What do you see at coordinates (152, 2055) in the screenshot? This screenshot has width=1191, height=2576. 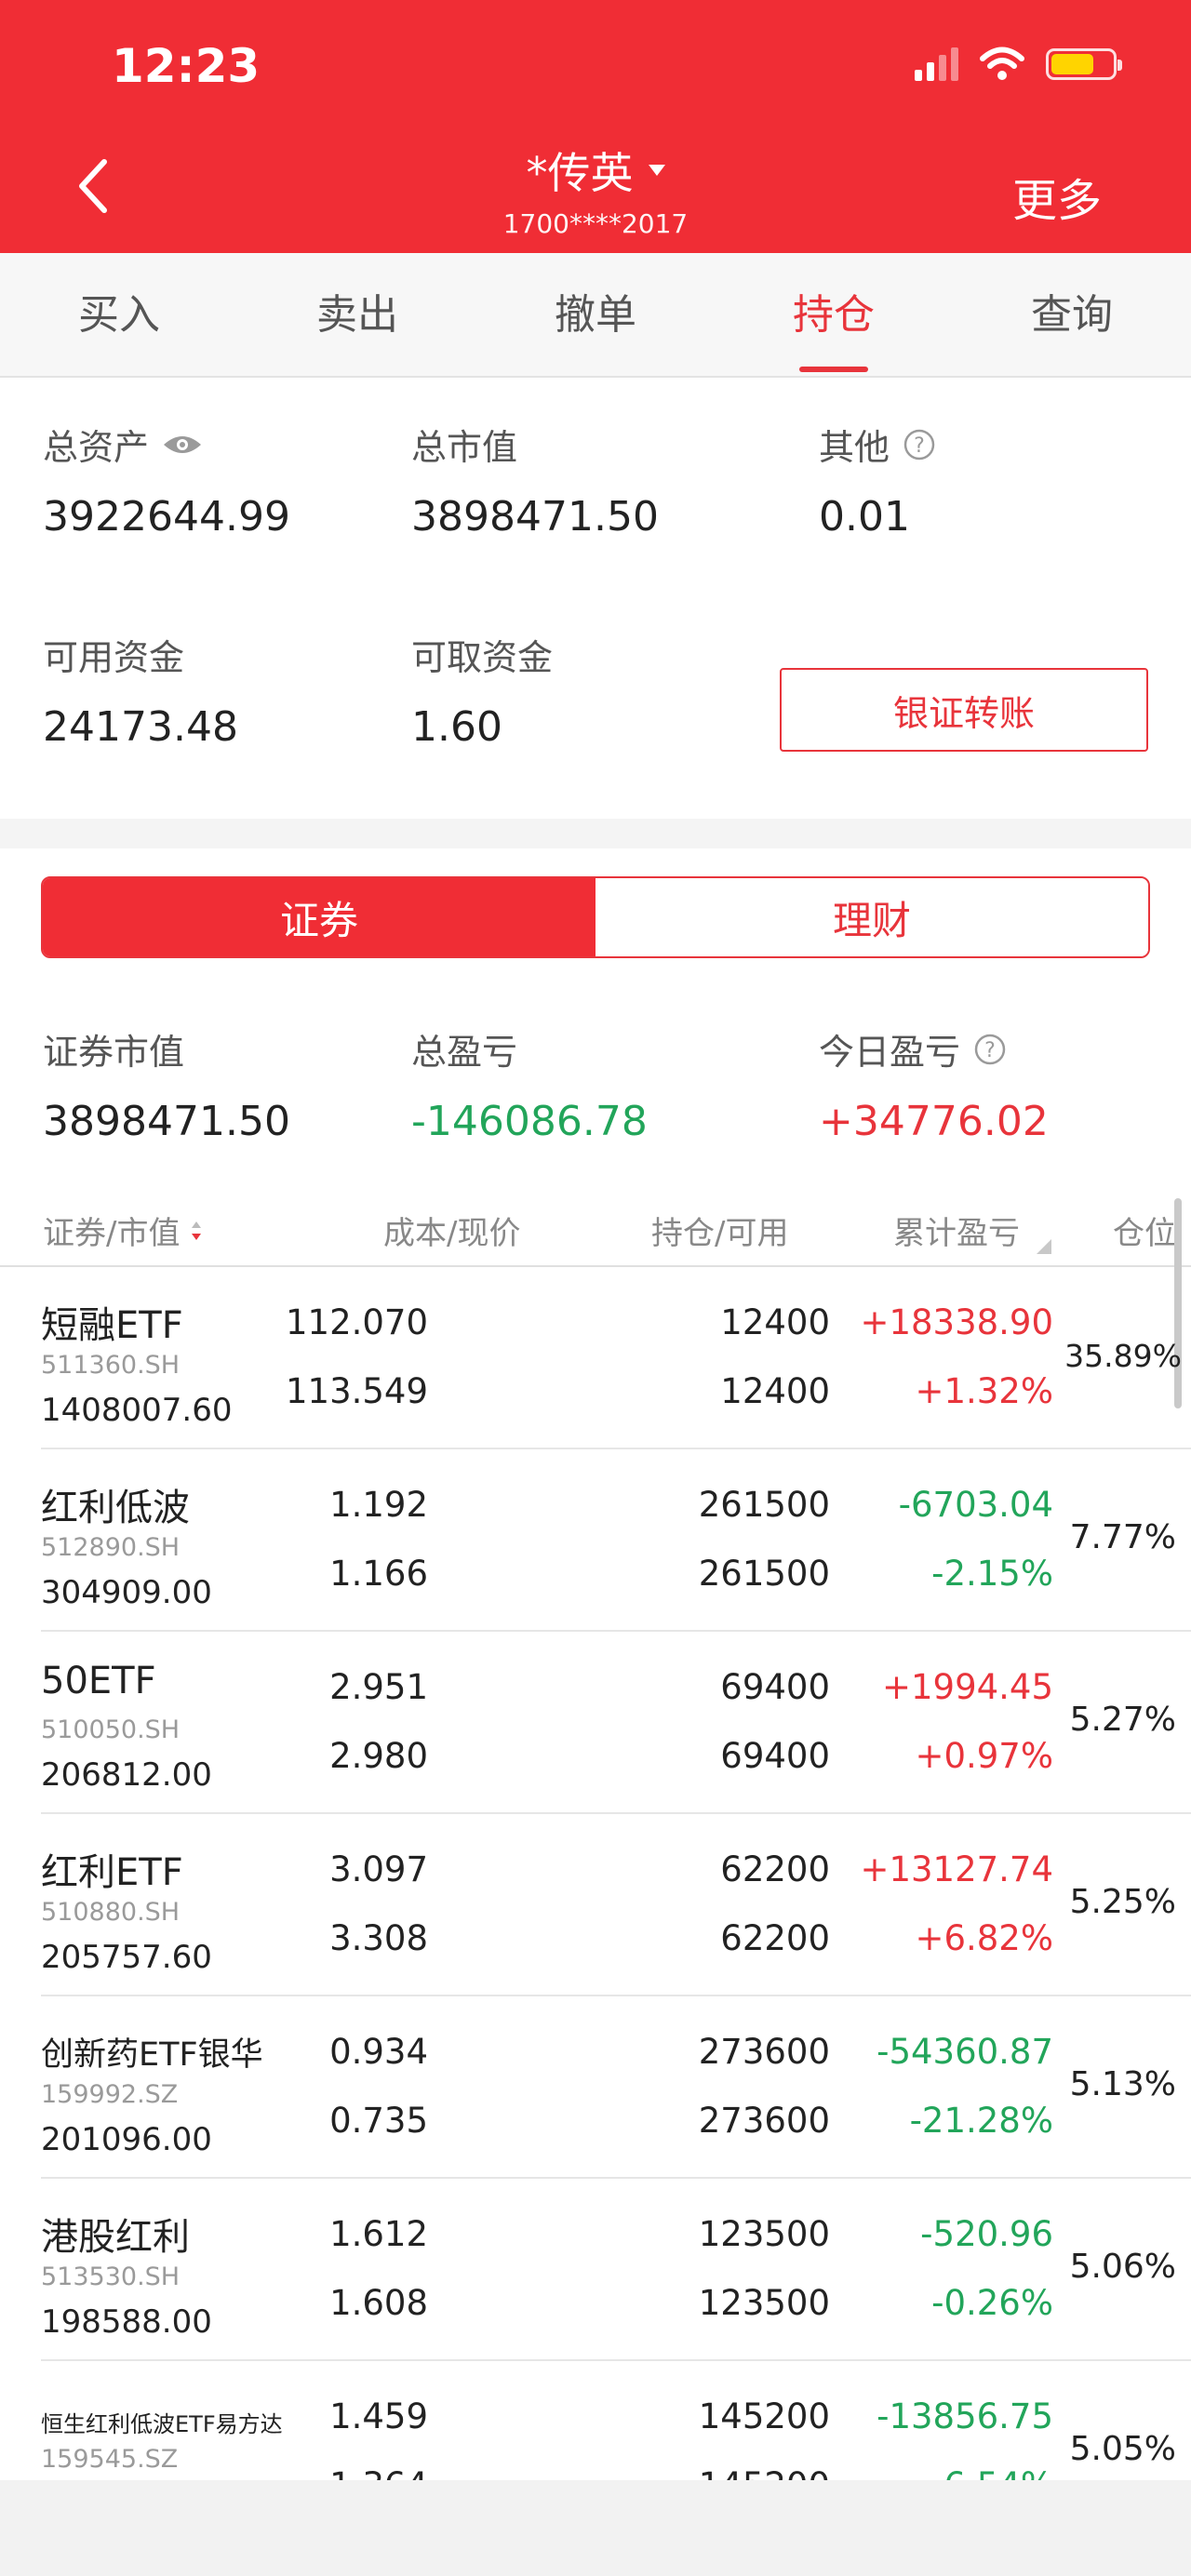 I see `security-name: 创新药ETF银华` at bounding box center [152, 2055].